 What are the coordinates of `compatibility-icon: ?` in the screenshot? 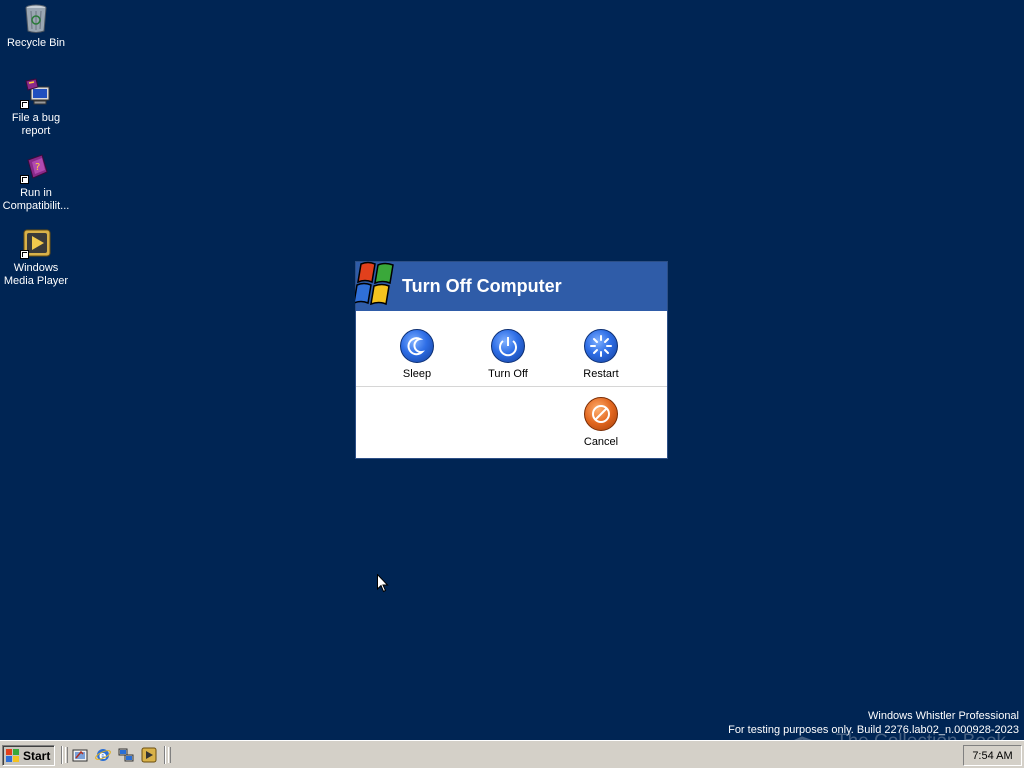 It's located at (36, 168).